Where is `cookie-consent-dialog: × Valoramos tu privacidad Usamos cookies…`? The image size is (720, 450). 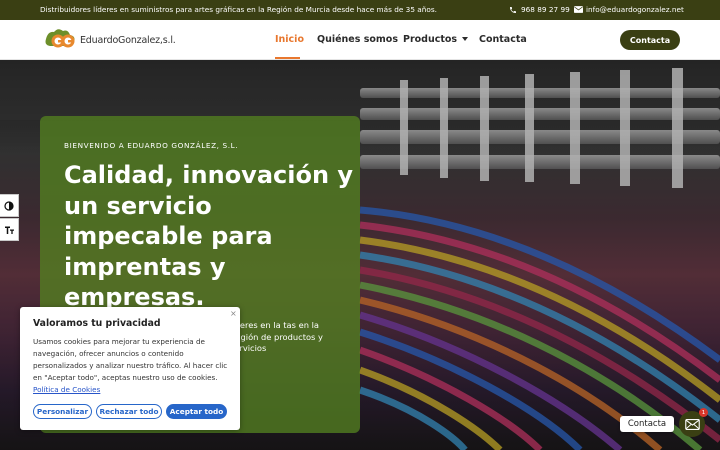 cookie-consent-dialog: × Valoramos tu privacidad Usamos cookies… is located at coordinates (130, 368).